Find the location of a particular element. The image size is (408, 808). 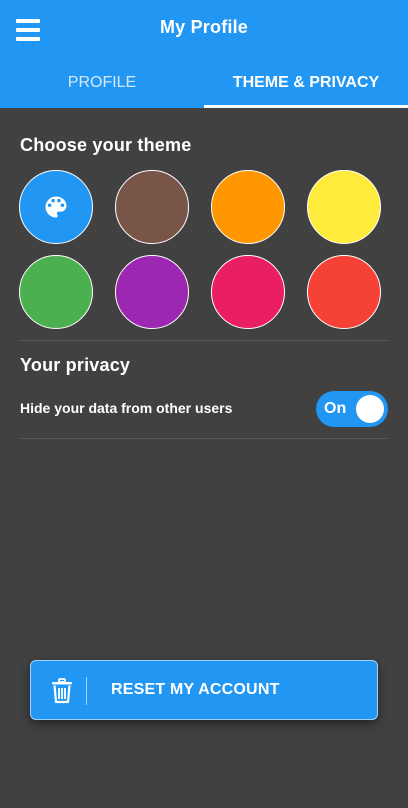

privacy-heading: Your privacy is located at coordinates (75, 365).